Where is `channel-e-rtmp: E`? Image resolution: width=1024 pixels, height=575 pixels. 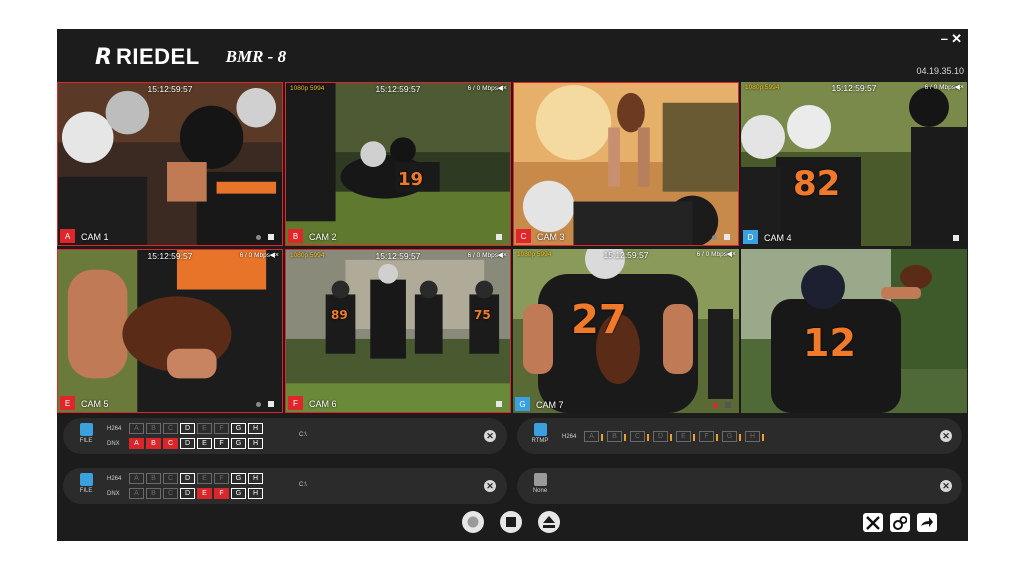
channel-e-rtmp: E is located at coordinates (685, 436).